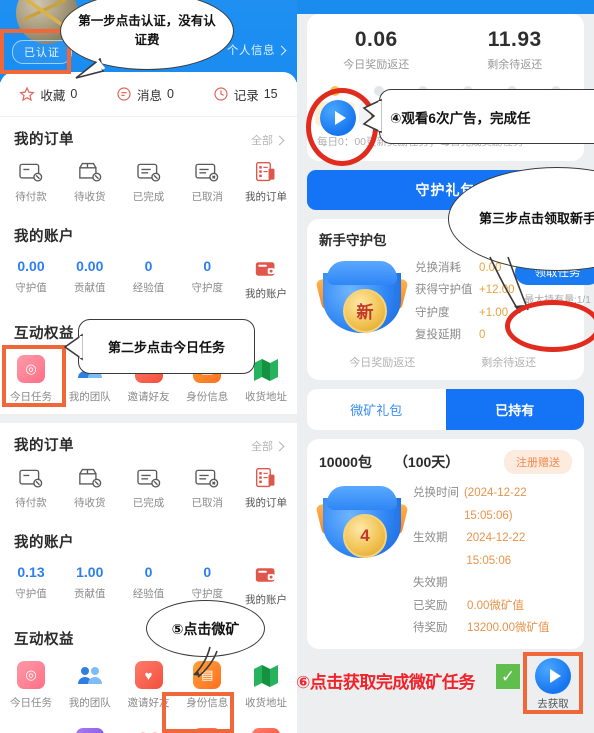 The height and width of the screenshot is (733, 594). What do you see at coordinates (245, 94) in the screenshot?
I see `stat-records: 记录 15` at bounding box center [245, 94].